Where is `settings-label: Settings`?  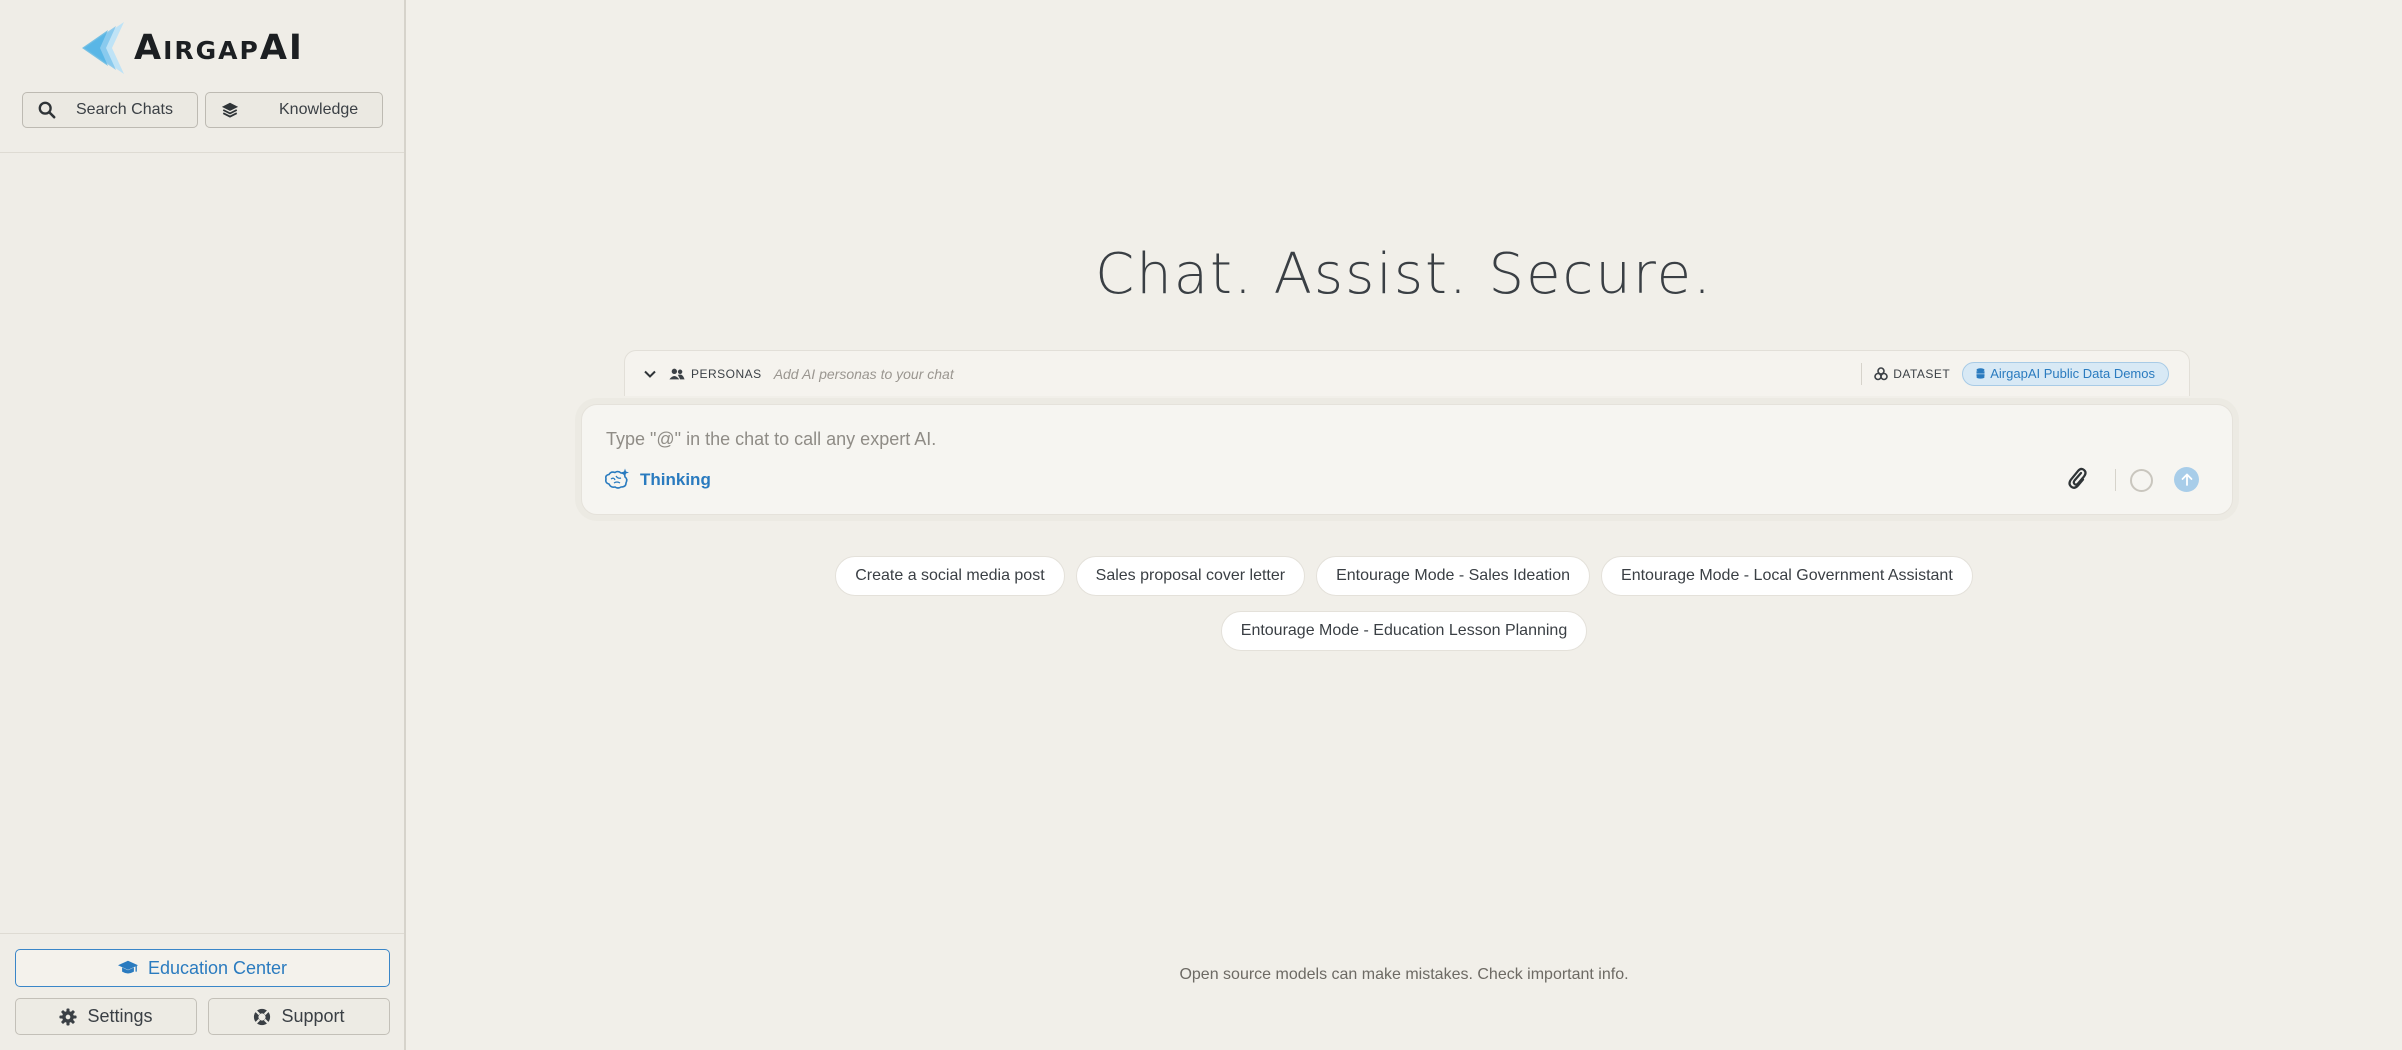 settings-label: Settings is located at coordinates (120, 1016).